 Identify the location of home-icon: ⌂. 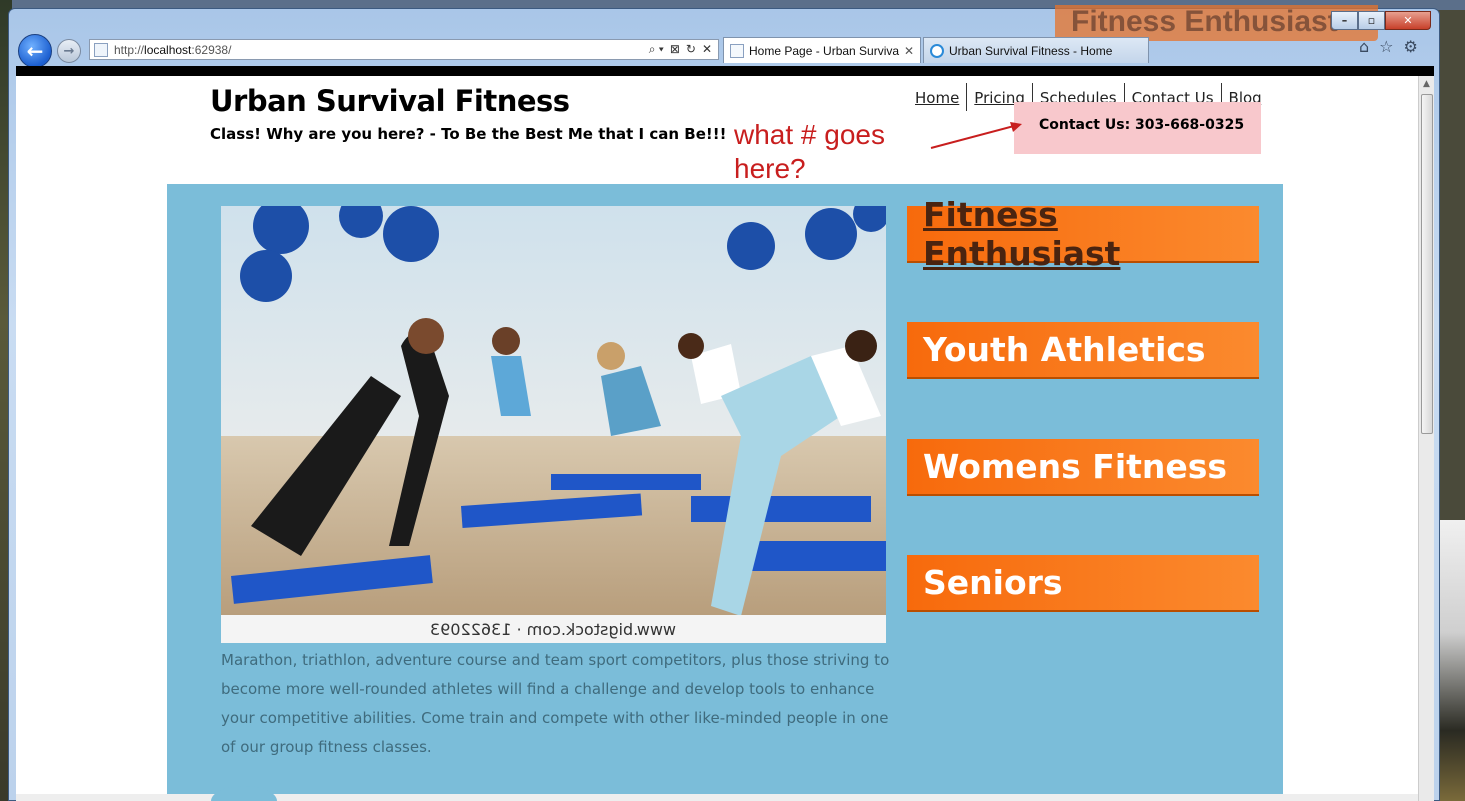
(1364, 46).